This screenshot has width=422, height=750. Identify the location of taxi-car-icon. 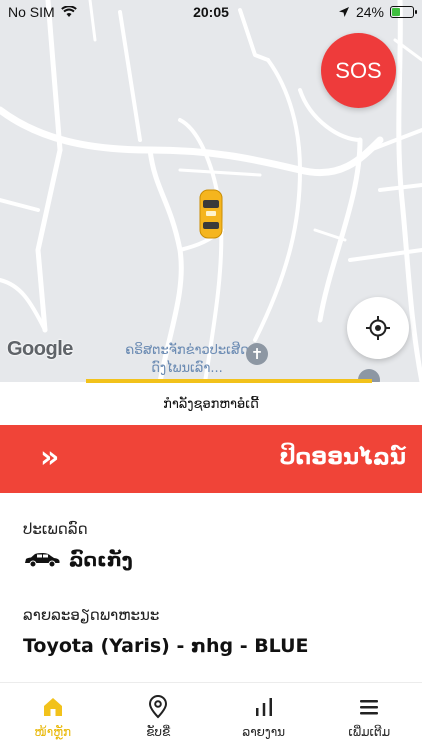
(211, 214).